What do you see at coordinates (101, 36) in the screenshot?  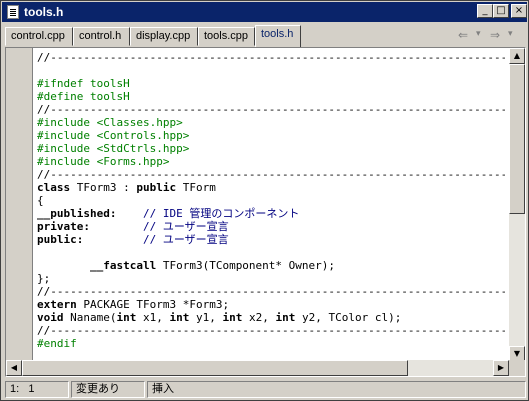 I see `tab-control-h: control.h` at bounding box center [101, 36].